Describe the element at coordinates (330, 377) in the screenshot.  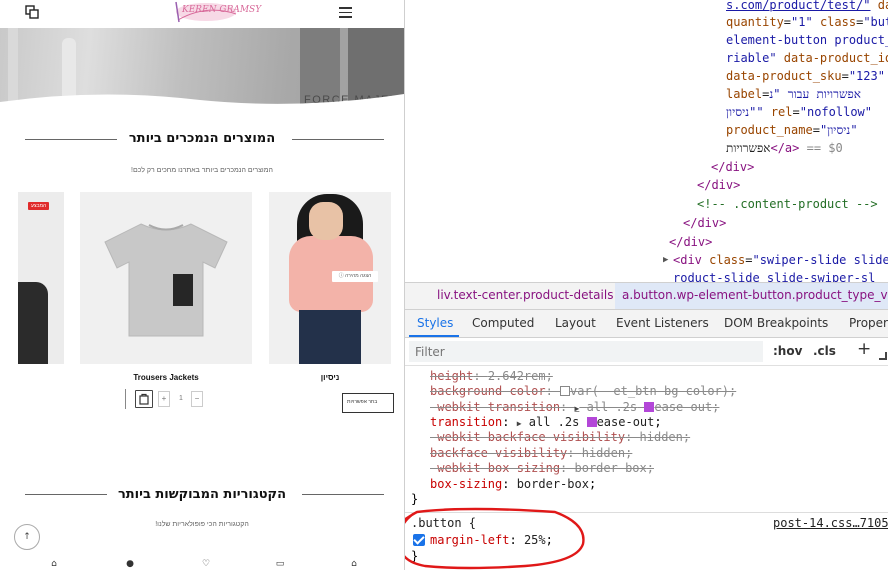
I see `product-name-3: ניסיון` at that location.